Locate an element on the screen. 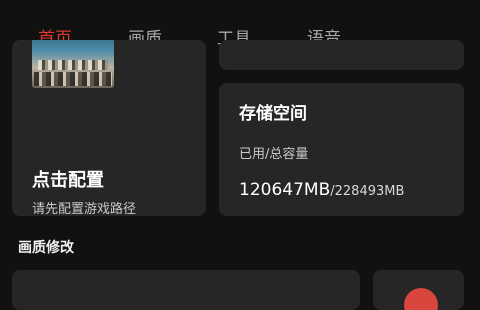 This screenshot has width=480, height=310. quality-modify-section-title: 画质修改 is located at coordinates (46, 248).